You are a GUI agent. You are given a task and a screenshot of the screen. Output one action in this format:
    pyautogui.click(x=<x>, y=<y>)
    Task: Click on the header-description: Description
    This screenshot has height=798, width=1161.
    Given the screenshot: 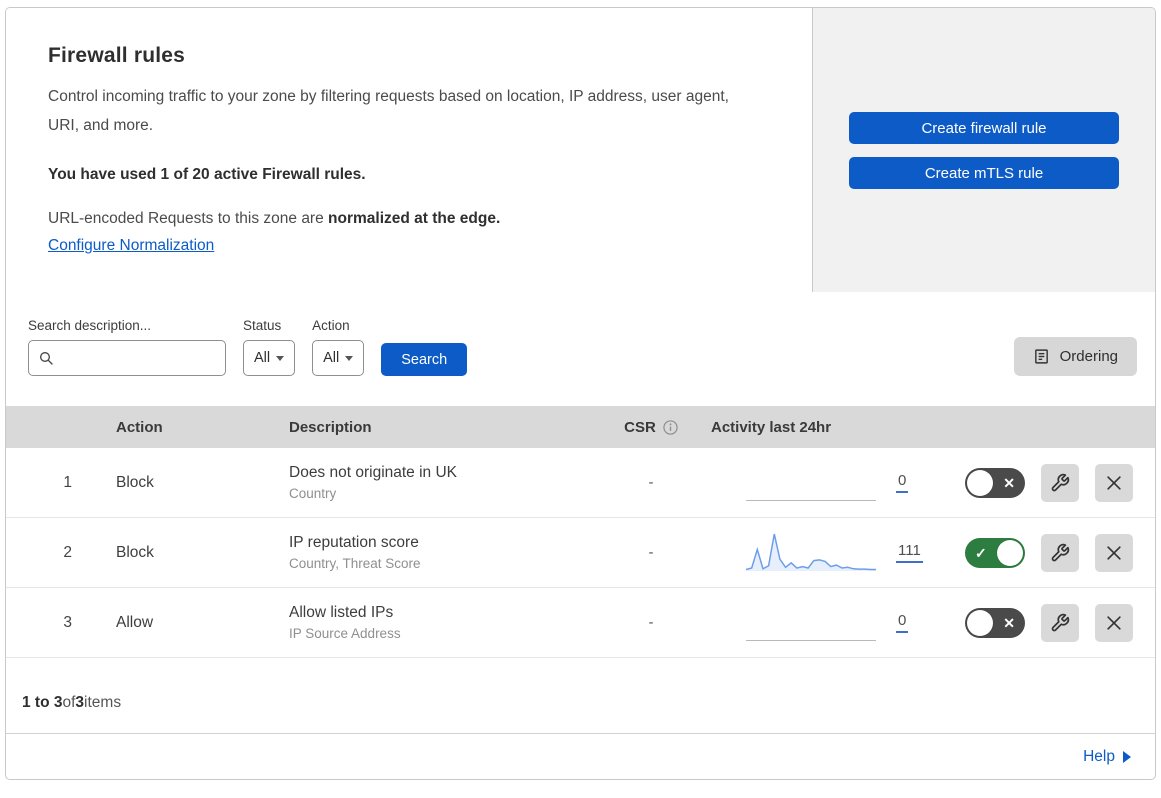 What is the action you would take?
    pyautogui.click(x=330, y=427)
    